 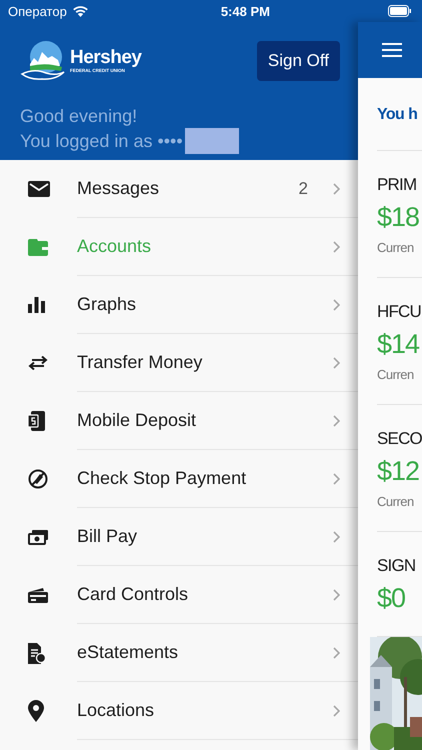 What do you see at coordinates (38, 537) in the screenshot?
I see `cash-icon` at bounding box center [38, 537].